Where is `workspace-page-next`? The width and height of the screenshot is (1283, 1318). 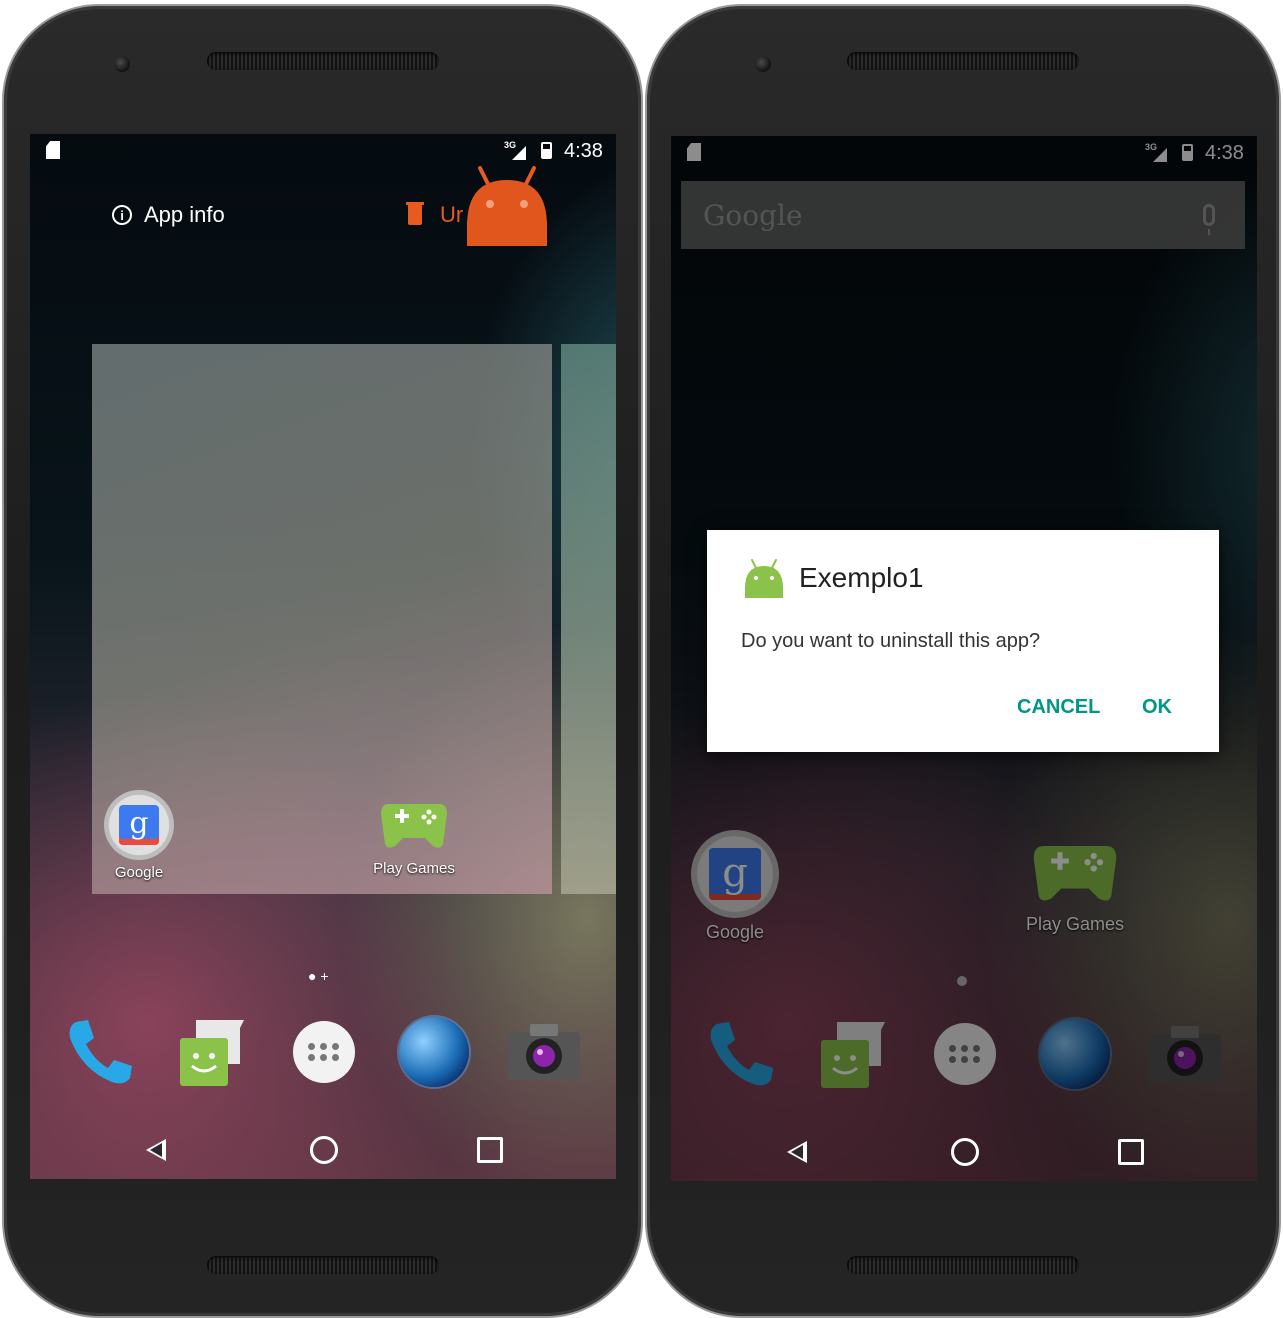
workspace-page-next is located at coordinates (588, 619).